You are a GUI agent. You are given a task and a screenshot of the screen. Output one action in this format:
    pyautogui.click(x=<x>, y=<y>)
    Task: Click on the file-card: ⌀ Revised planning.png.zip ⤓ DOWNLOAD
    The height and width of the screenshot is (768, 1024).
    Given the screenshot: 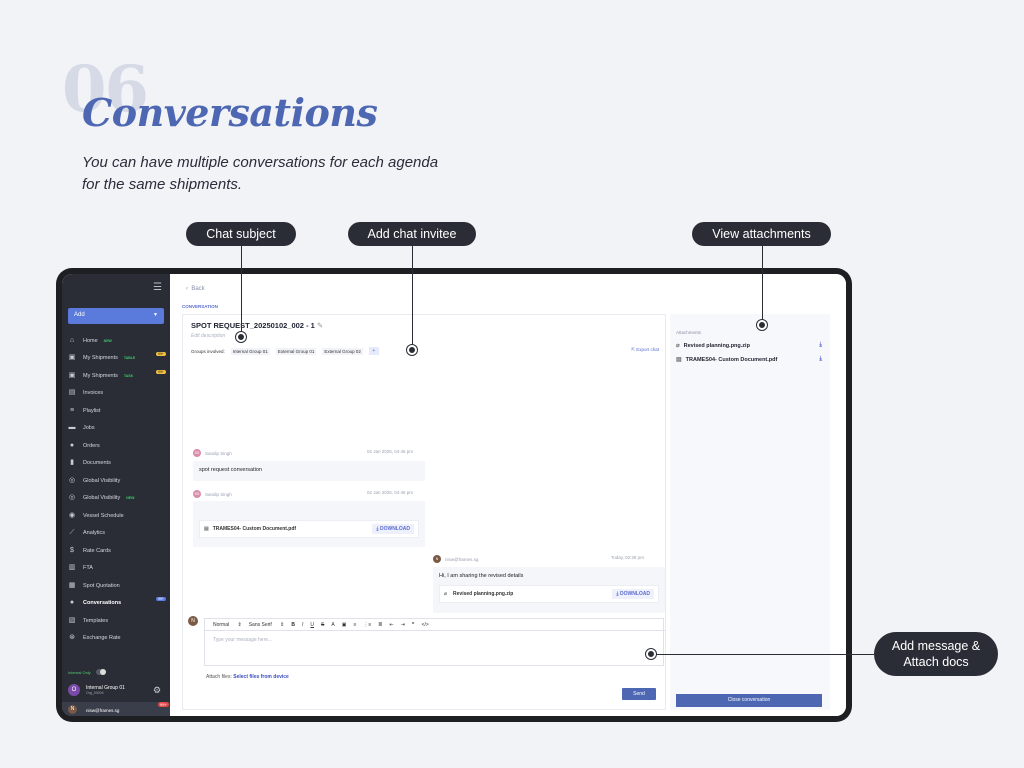 What is the action you would take?
    pyautogui.click(x=549, y=594)
    